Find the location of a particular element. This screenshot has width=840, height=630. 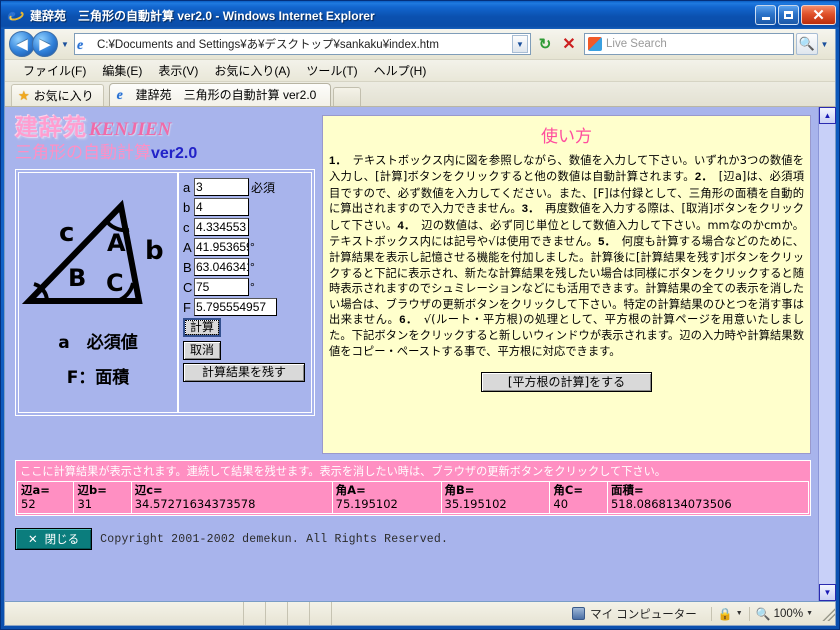

svg-text: A is located at coordinates (116, 243).